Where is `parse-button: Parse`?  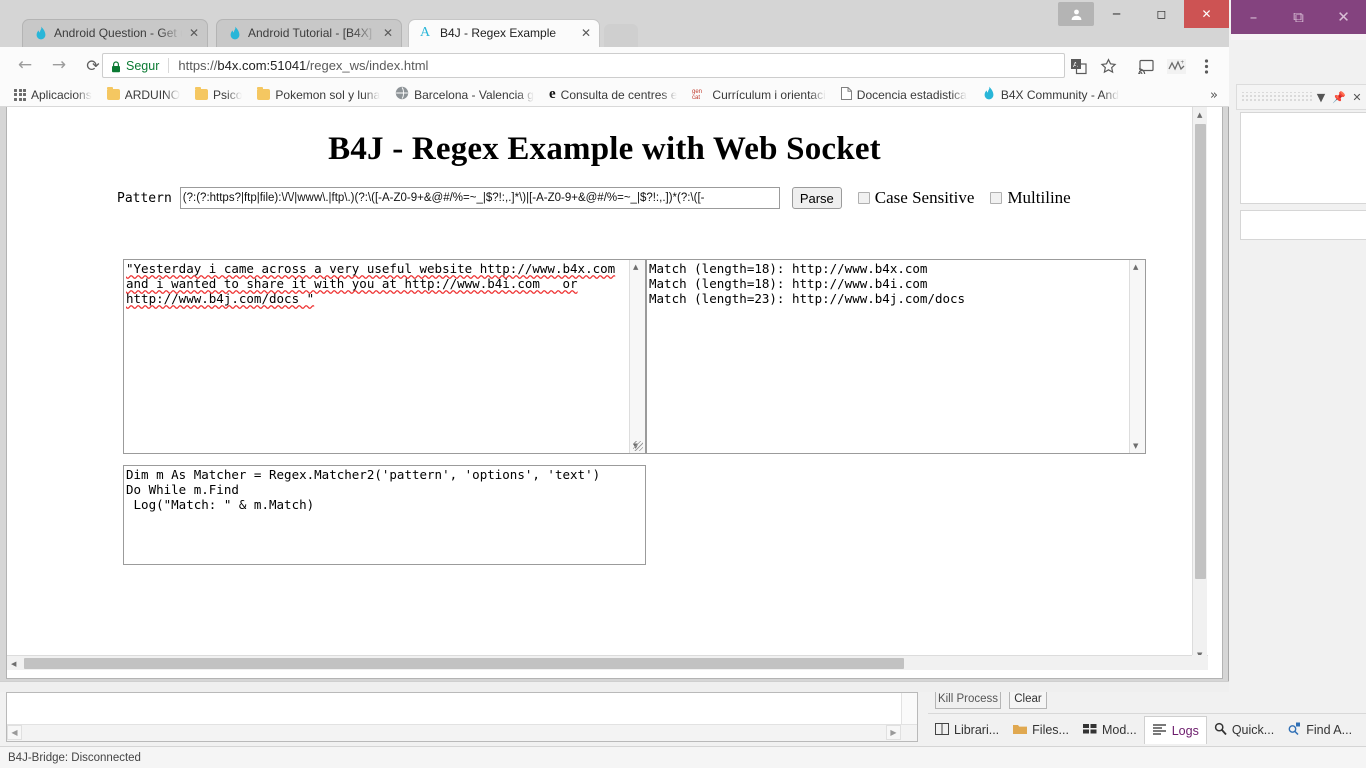
parse-button: Parse is located at coordinates (816, 198).